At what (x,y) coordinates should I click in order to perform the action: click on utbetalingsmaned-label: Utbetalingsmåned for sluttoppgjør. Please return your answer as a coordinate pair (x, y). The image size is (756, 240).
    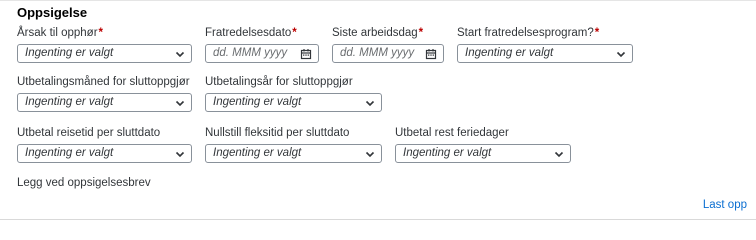
    Looking at the image, I should click on (103, 82).